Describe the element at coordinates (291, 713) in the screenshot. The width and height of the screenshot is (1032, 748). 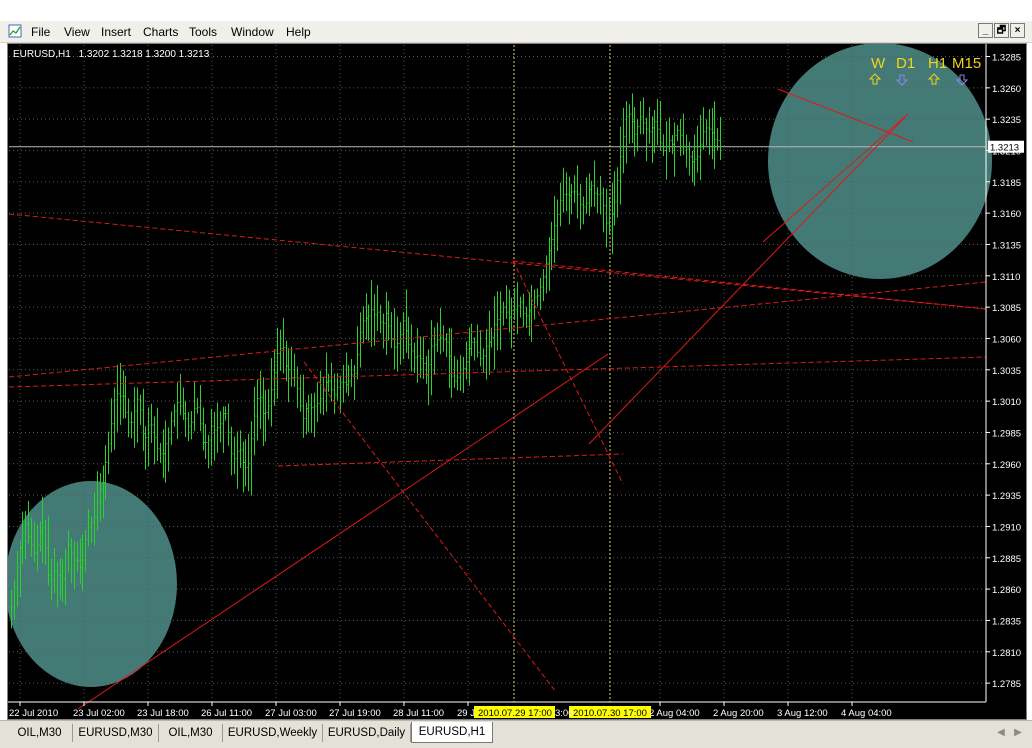
I see `x-tick-label: 27 Jul 03:00` at that location.